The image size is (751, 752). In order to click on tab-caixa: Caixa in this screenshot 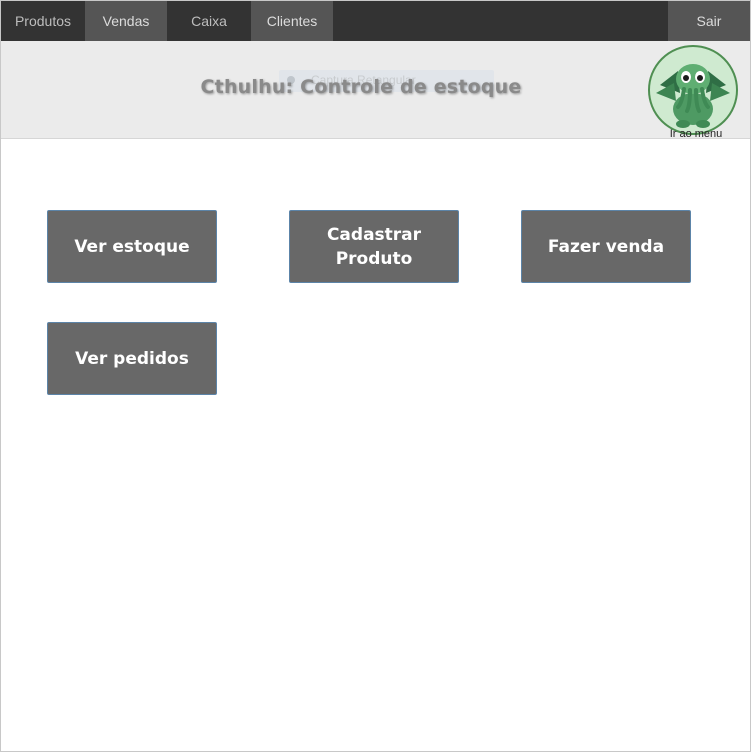, I will do `click(209, 21)`.